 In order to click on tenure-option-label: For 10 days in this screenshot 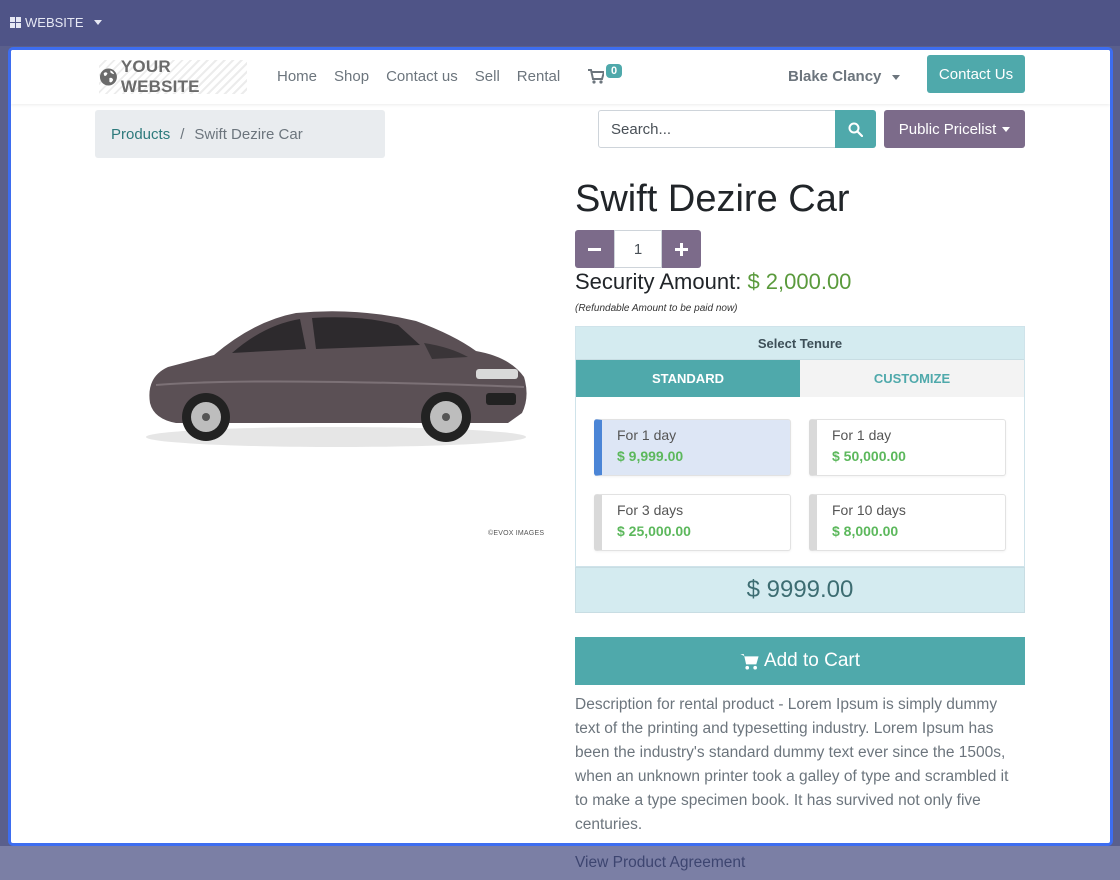, I will do `click(869, 510)`.